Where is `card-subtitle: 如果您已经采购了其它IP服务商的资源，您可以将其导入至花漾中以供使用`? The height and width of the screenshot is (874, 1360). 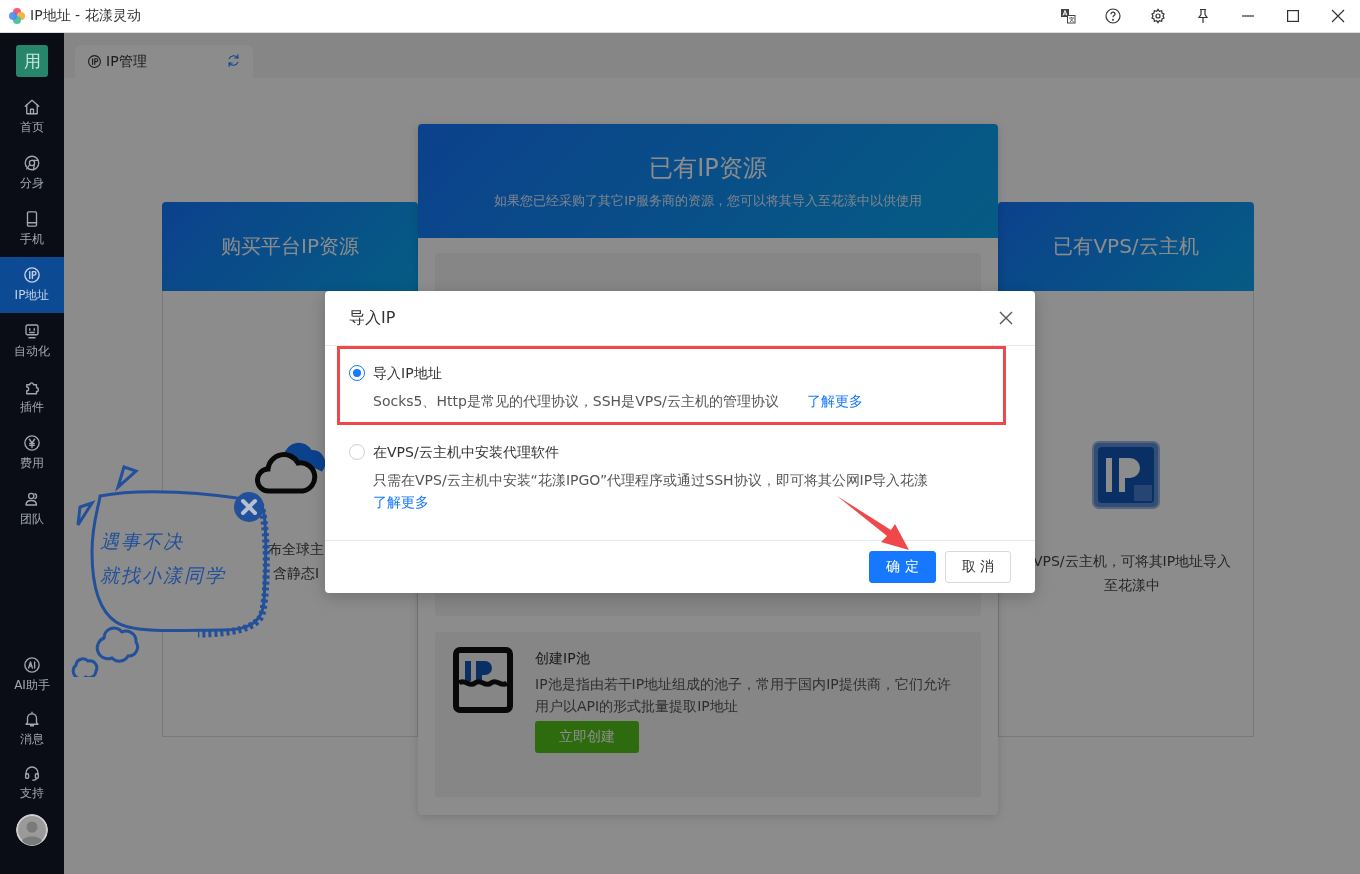
card-subtitle: 如果您已经采购了其它IP服务商的资源，您可以将其导入至花漾中以供使用 is located at coordinates (708, 201).